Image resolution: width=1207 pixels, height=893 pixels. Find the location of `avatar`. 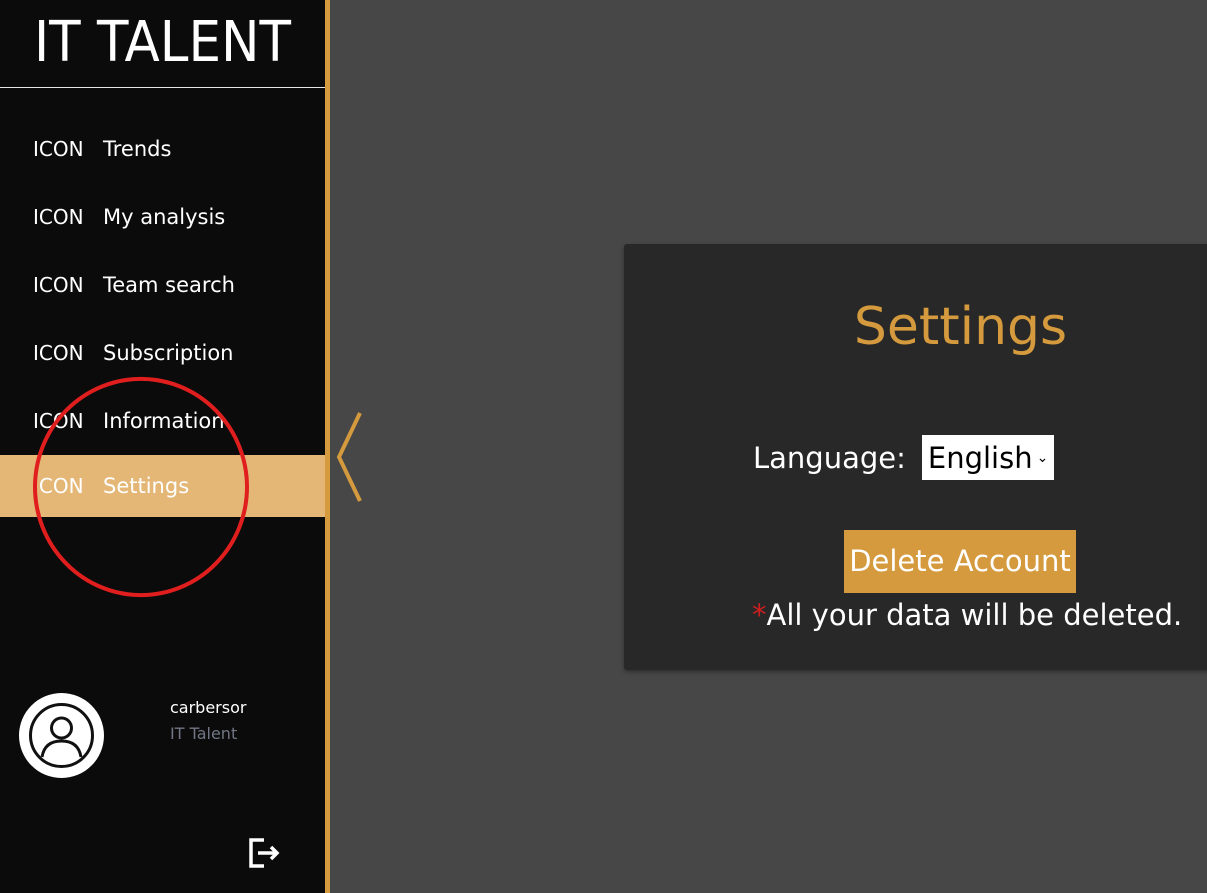

avatar is located at coordinates (61, 735).